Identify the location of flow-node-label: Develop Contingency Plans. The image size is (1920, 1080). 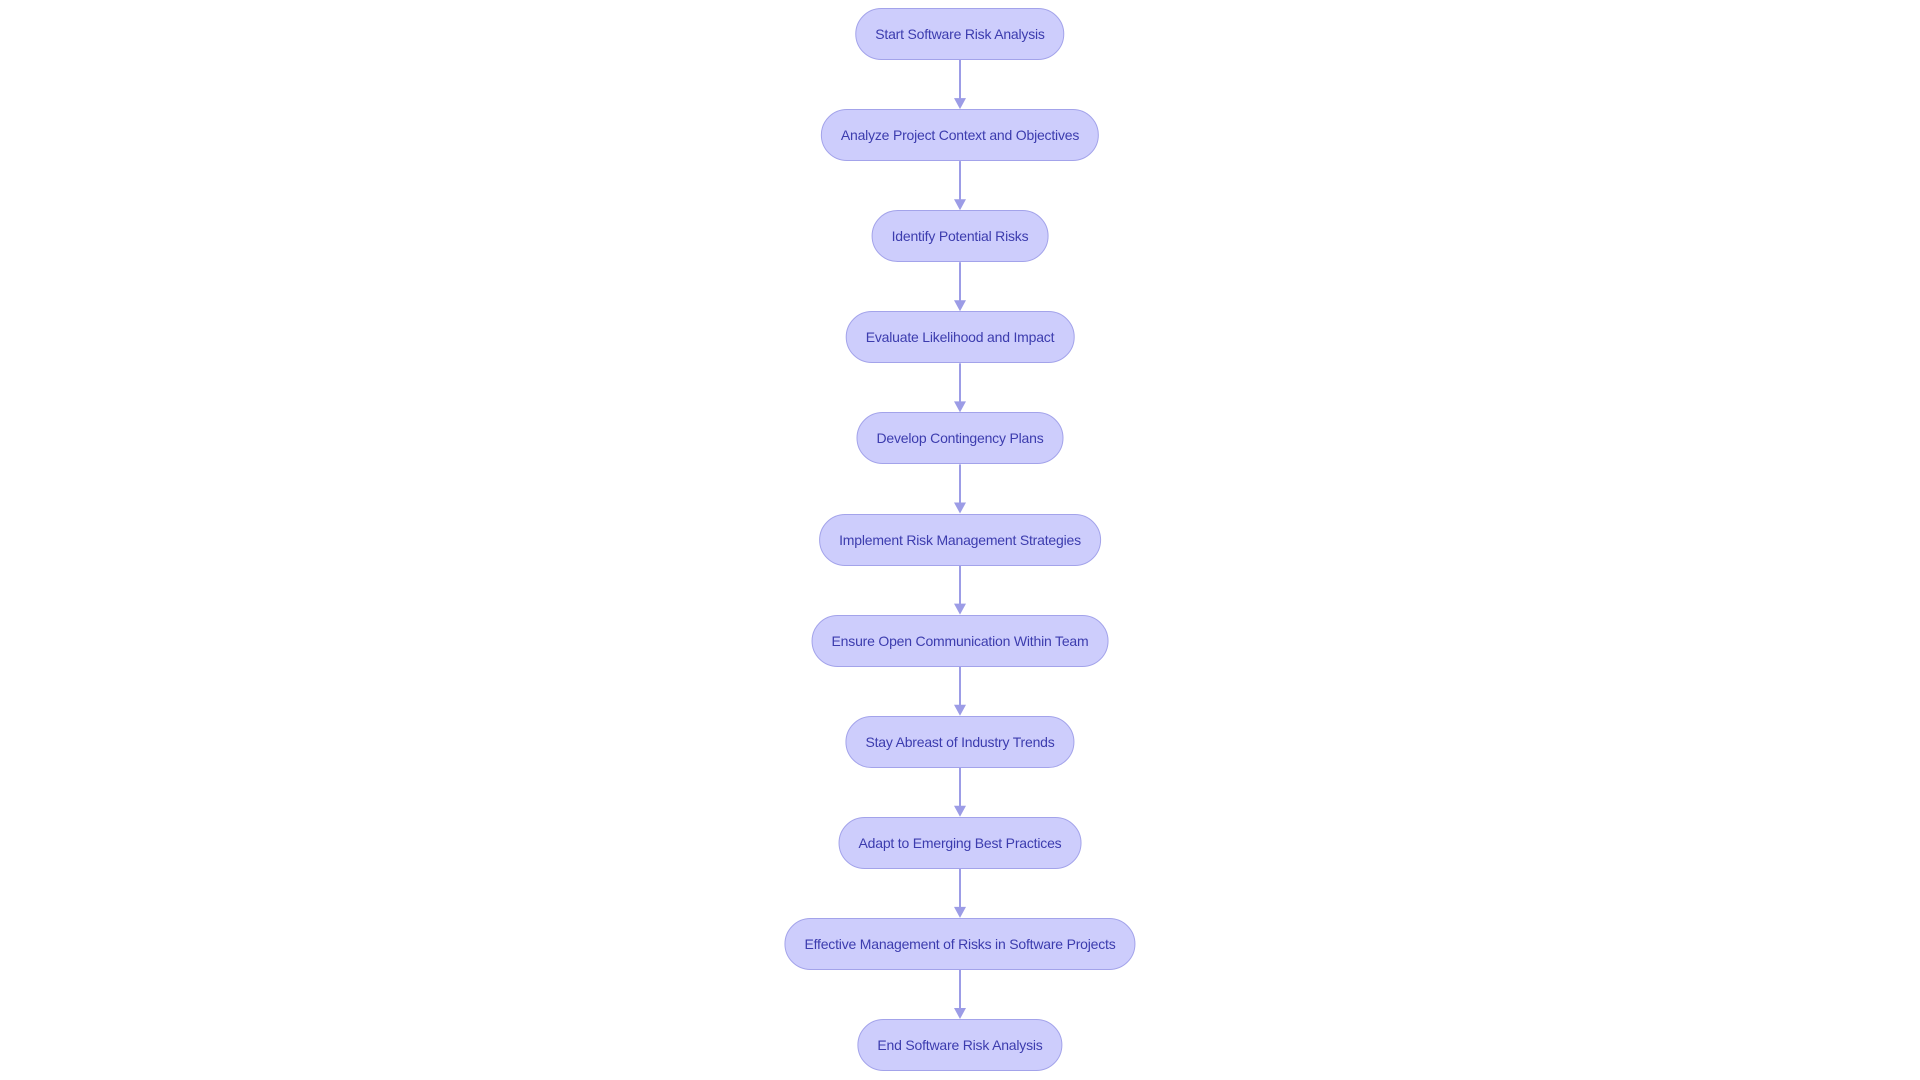
(960, 438).